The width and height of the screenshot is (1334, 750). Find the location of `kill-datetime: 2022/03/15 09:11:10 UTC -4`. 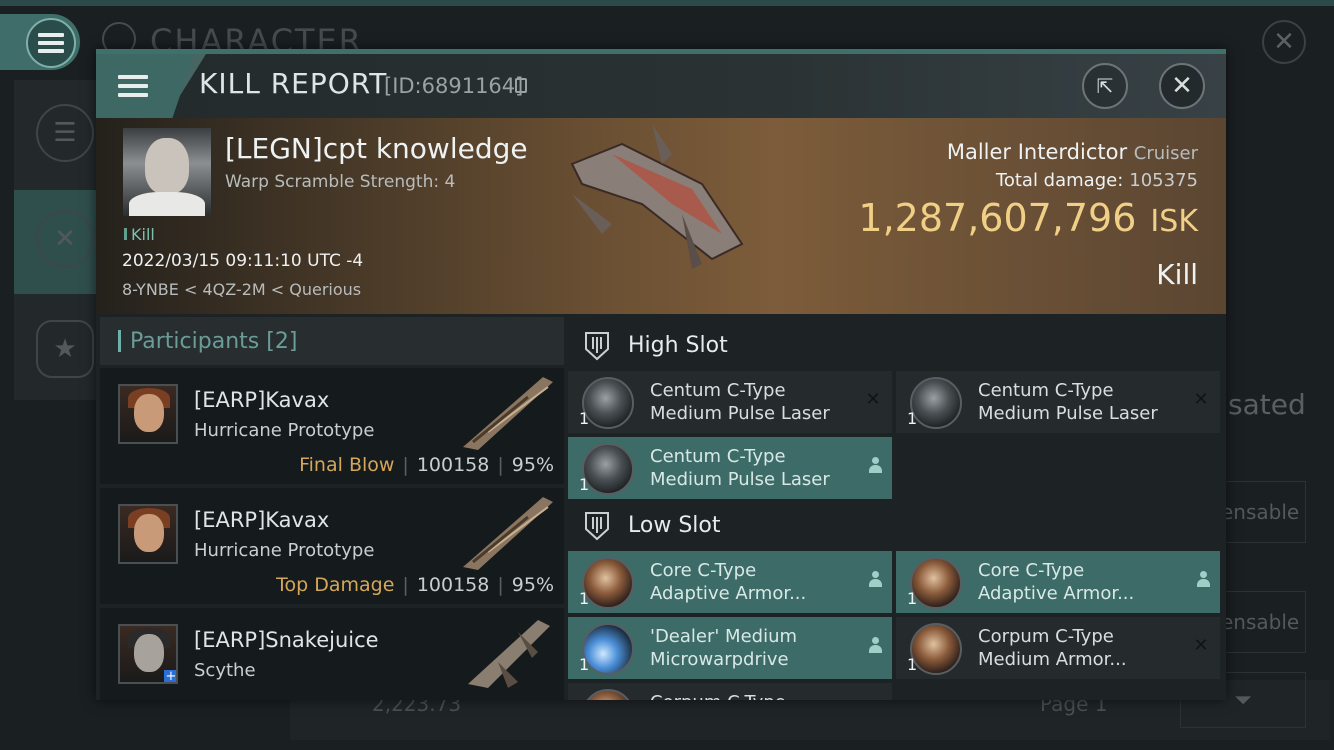

kill-datetime: 2022/03/15 09:11:10 UTC -4 is located at coordinates (243, 261).